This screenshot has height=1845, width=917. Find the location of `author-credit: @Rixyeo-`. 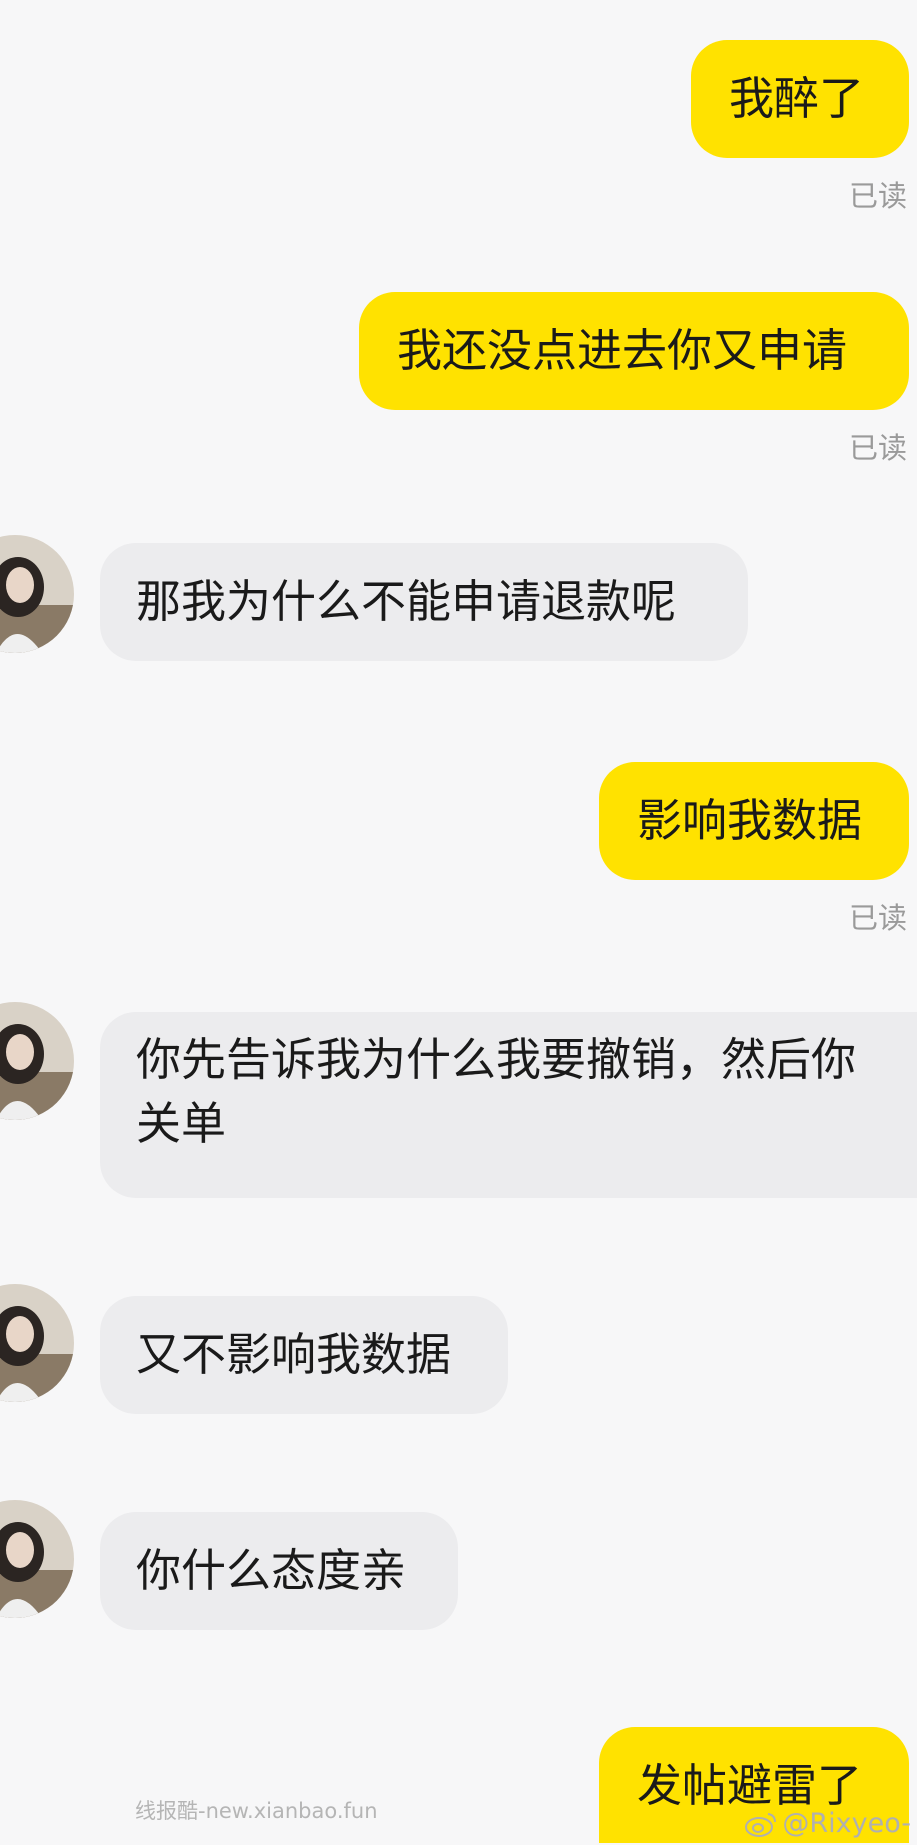

author-credit: @Rixyeo- is located at coordinates (827, 1823).